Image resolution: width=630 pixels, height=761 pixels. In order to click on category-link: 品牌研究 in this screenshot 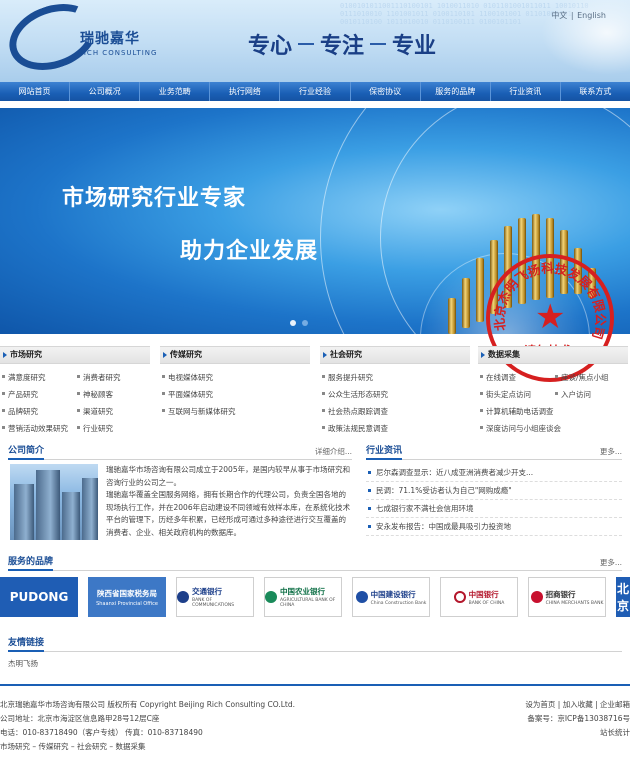, I will do `click(37, 411)`.